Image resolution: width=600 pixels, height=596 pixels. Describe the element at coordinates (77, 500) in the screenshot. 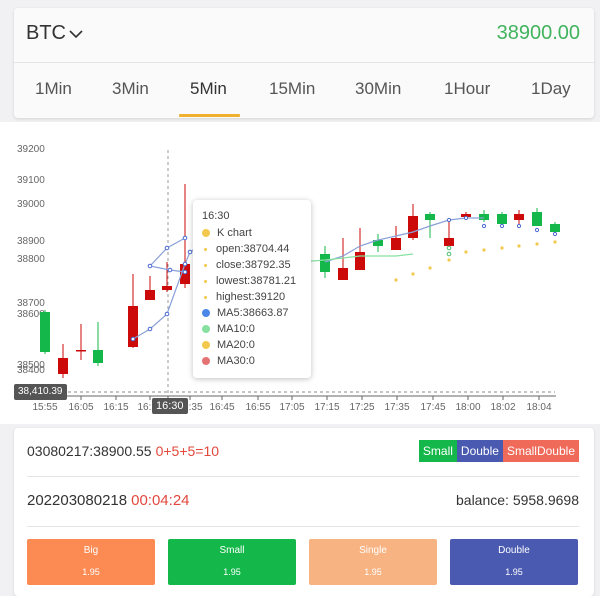

I see `current-period: 202203080218` at that location.